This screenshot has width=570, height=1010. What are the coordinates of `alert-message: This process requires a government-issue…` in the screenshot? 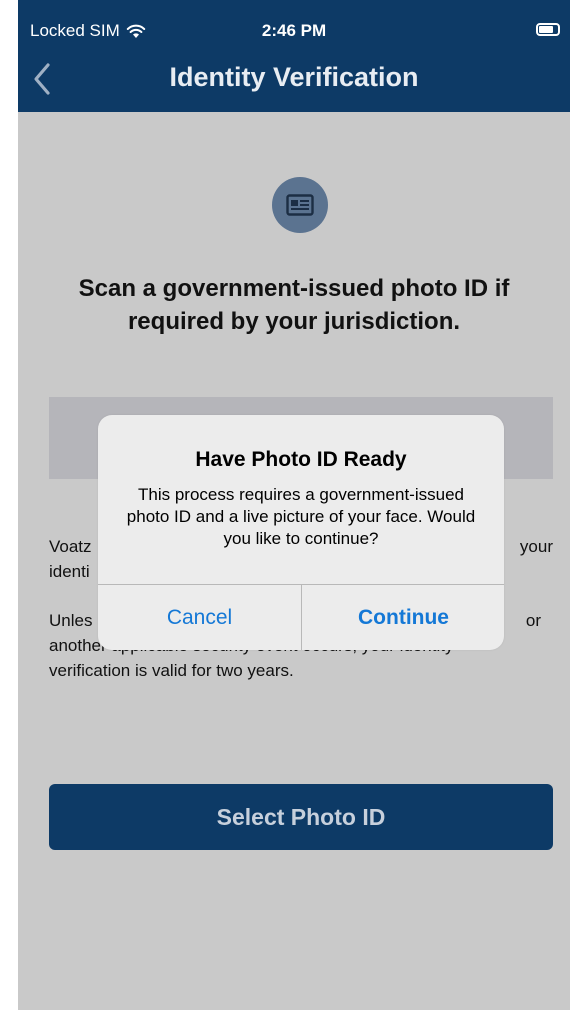 It's located at (301, 516).